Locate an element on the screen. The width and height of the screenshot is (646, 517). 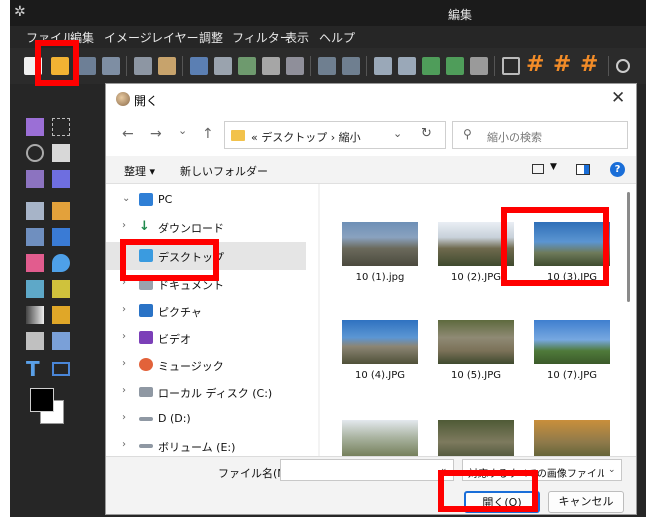
tree-item-downloads: › ↓ ダウンロード is located at coordinates (206, 227).